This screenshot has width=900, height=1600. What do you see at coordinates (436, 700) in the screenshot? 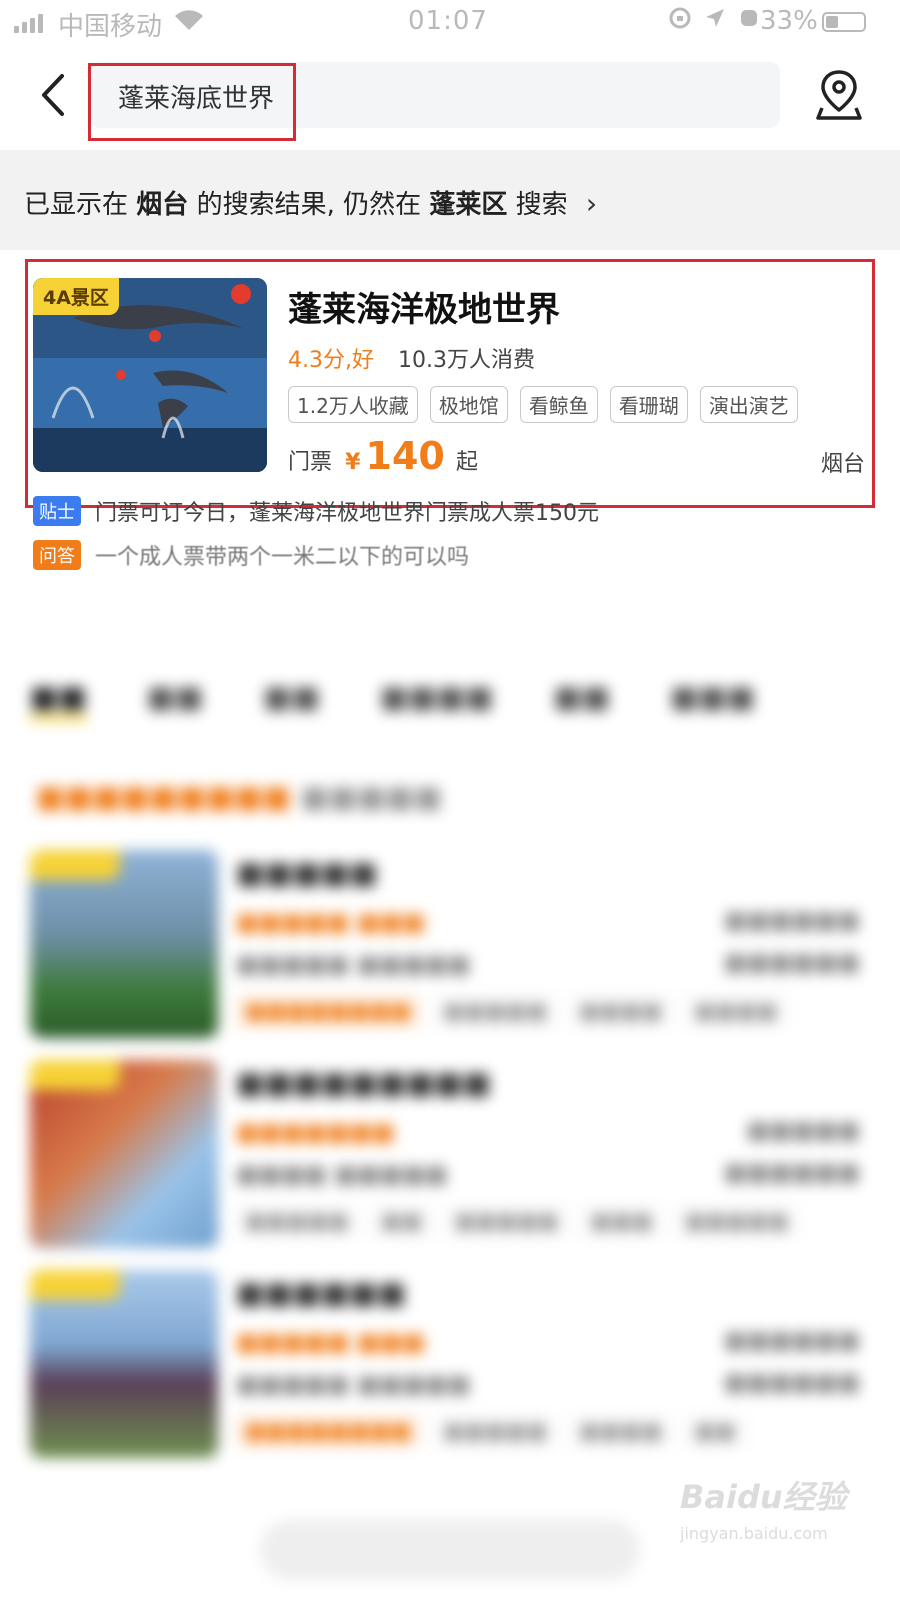
I see `tab-blurred: ■■■■` at bounding box center [436, 700].